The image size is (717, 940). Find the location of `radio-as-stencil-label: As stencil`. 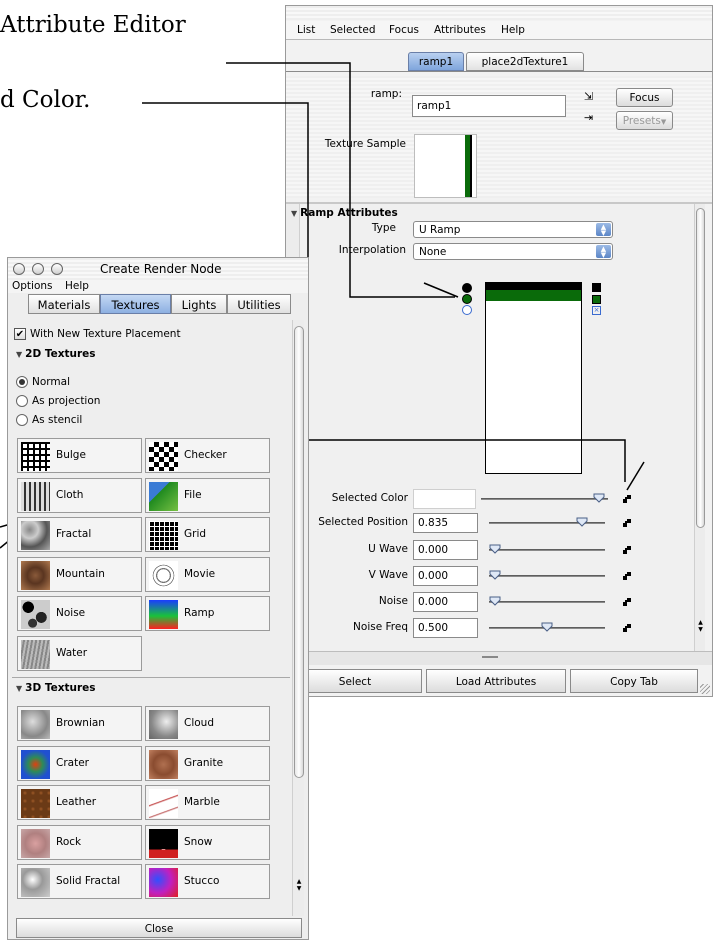

radio-as-stencil-label: As stencil is located at coordinates (57, 420).